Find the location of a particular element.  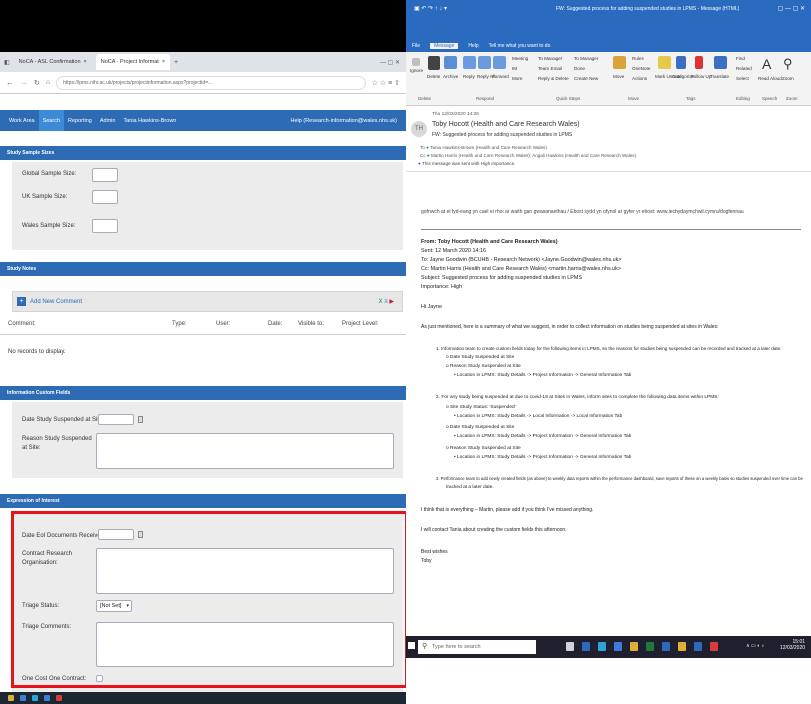

quickstep-done: Done is located at coordinates (579, 68).